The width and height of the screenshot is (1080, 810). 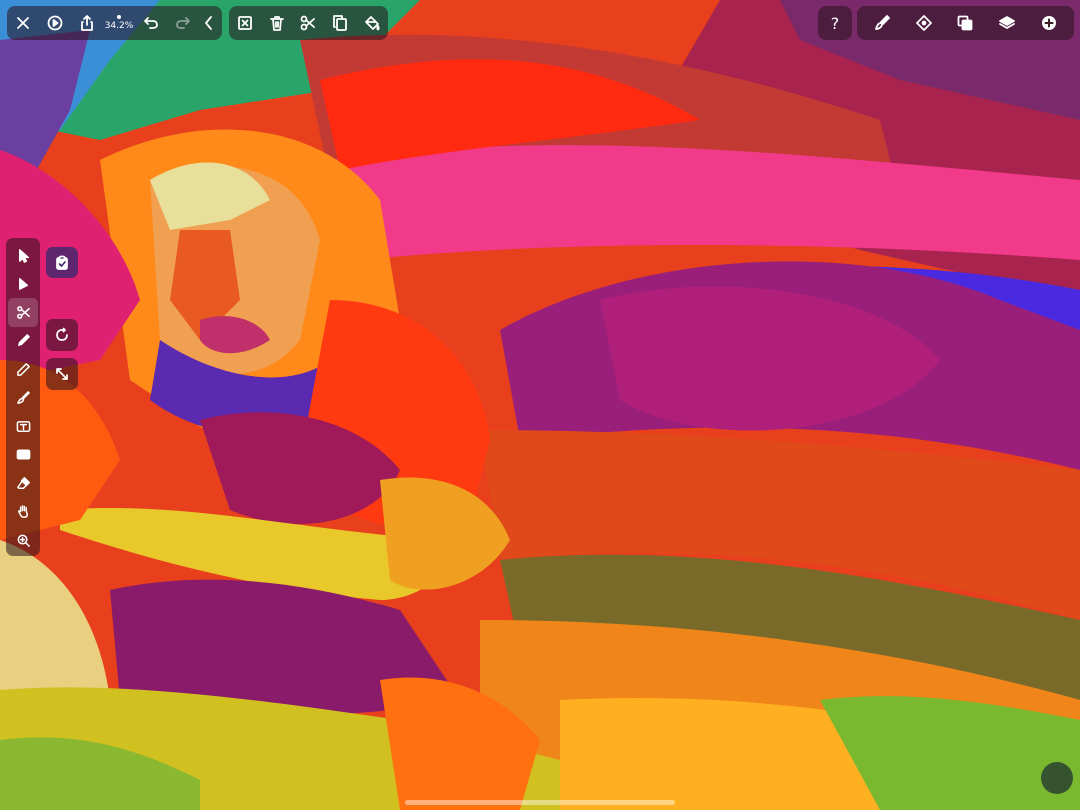 I want to click on expand-icon, so click(x=62, y=374).